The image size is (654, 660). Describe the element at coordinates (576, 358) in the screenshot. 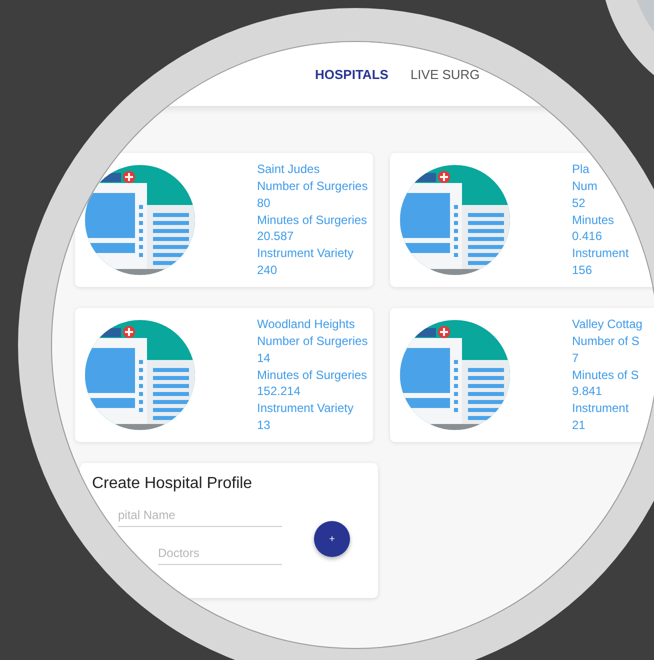

I see `stat-value: 7` at that location.